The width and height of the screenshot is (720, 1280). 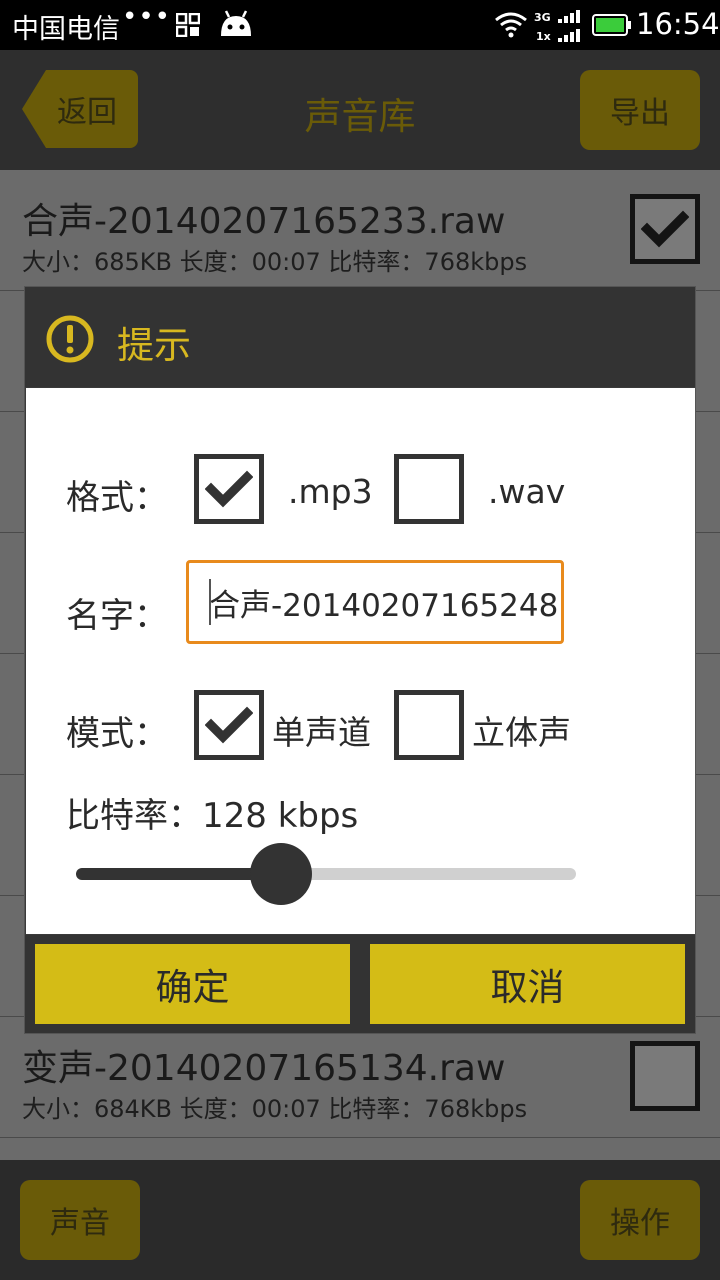 I want to click on file-name: 变声-20140207165134.raw, so click(x=264, y=1068).